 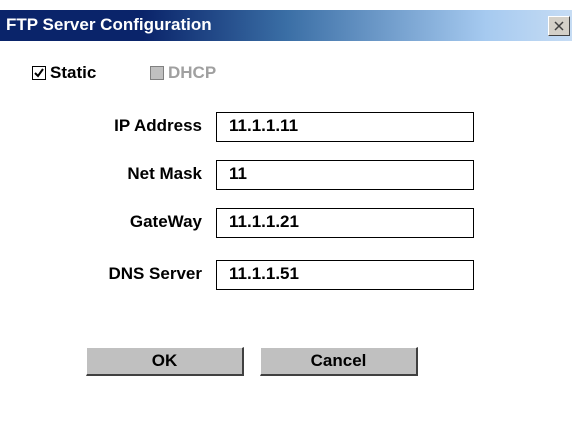 I want to click on close-x-icon, so click(x=559, y=26).